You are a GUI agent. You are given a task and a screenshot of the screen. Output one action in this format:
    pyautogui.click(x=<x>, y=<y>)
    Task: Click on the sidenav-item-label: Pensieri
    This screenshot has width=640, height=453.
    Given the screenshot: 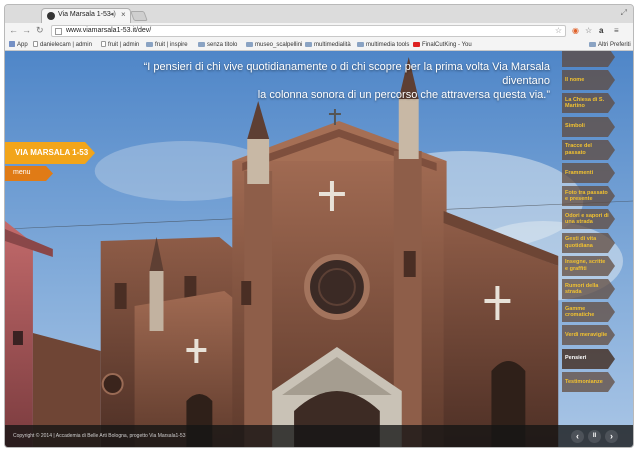 What is the action you would take?
    pyautogui.click(x=576, y=358)
    